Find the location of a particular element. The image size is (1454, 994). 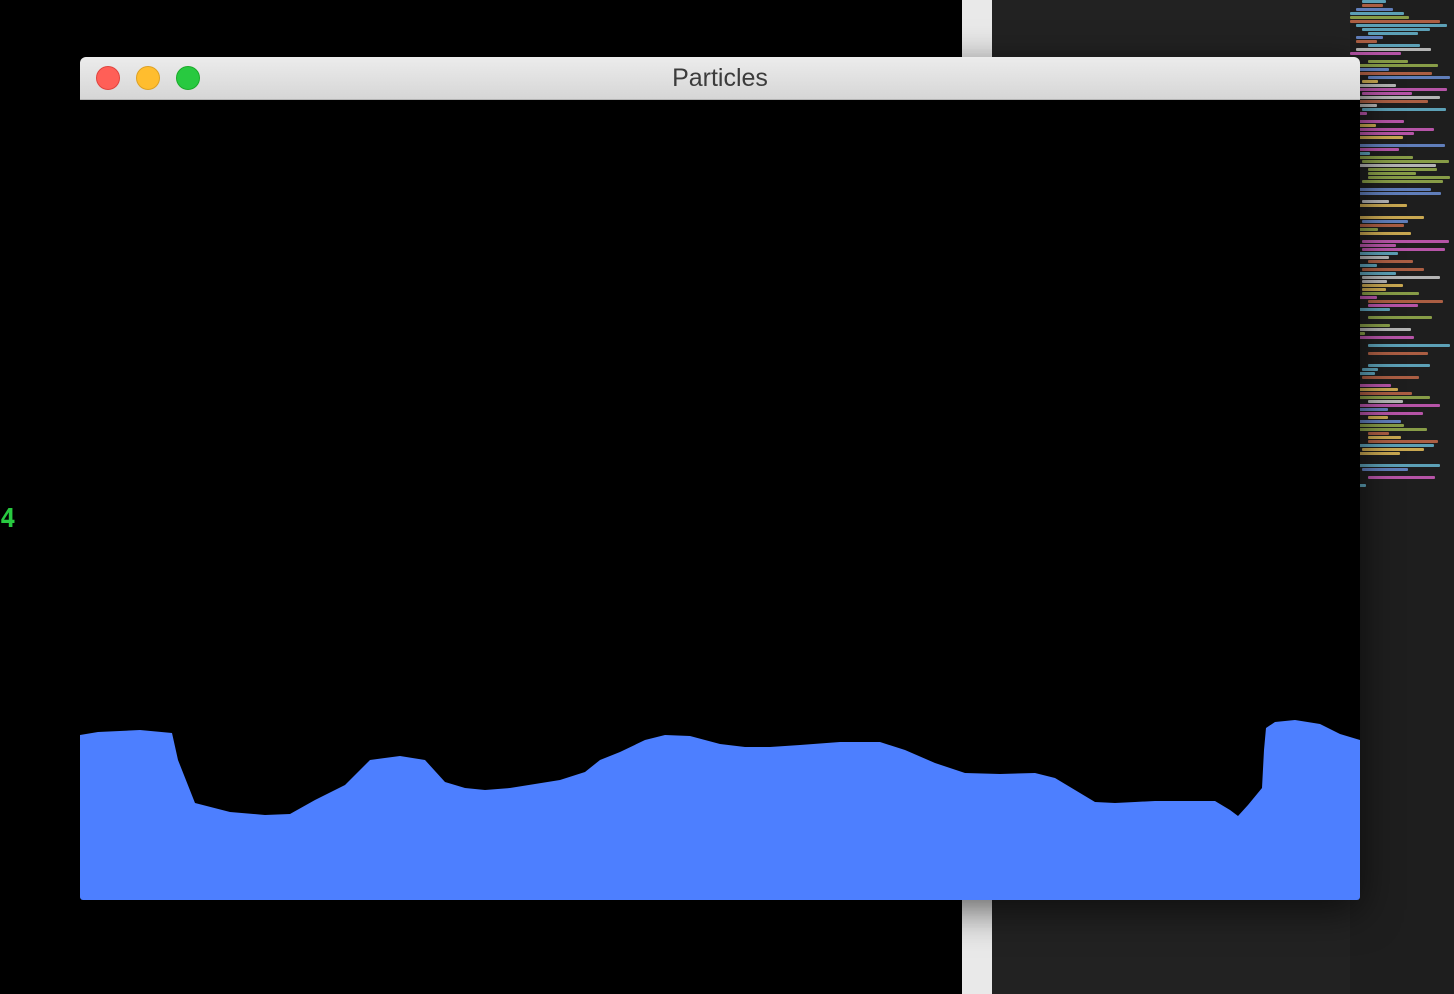

window-titlebar: Particles is located at coordinates (720, 78).